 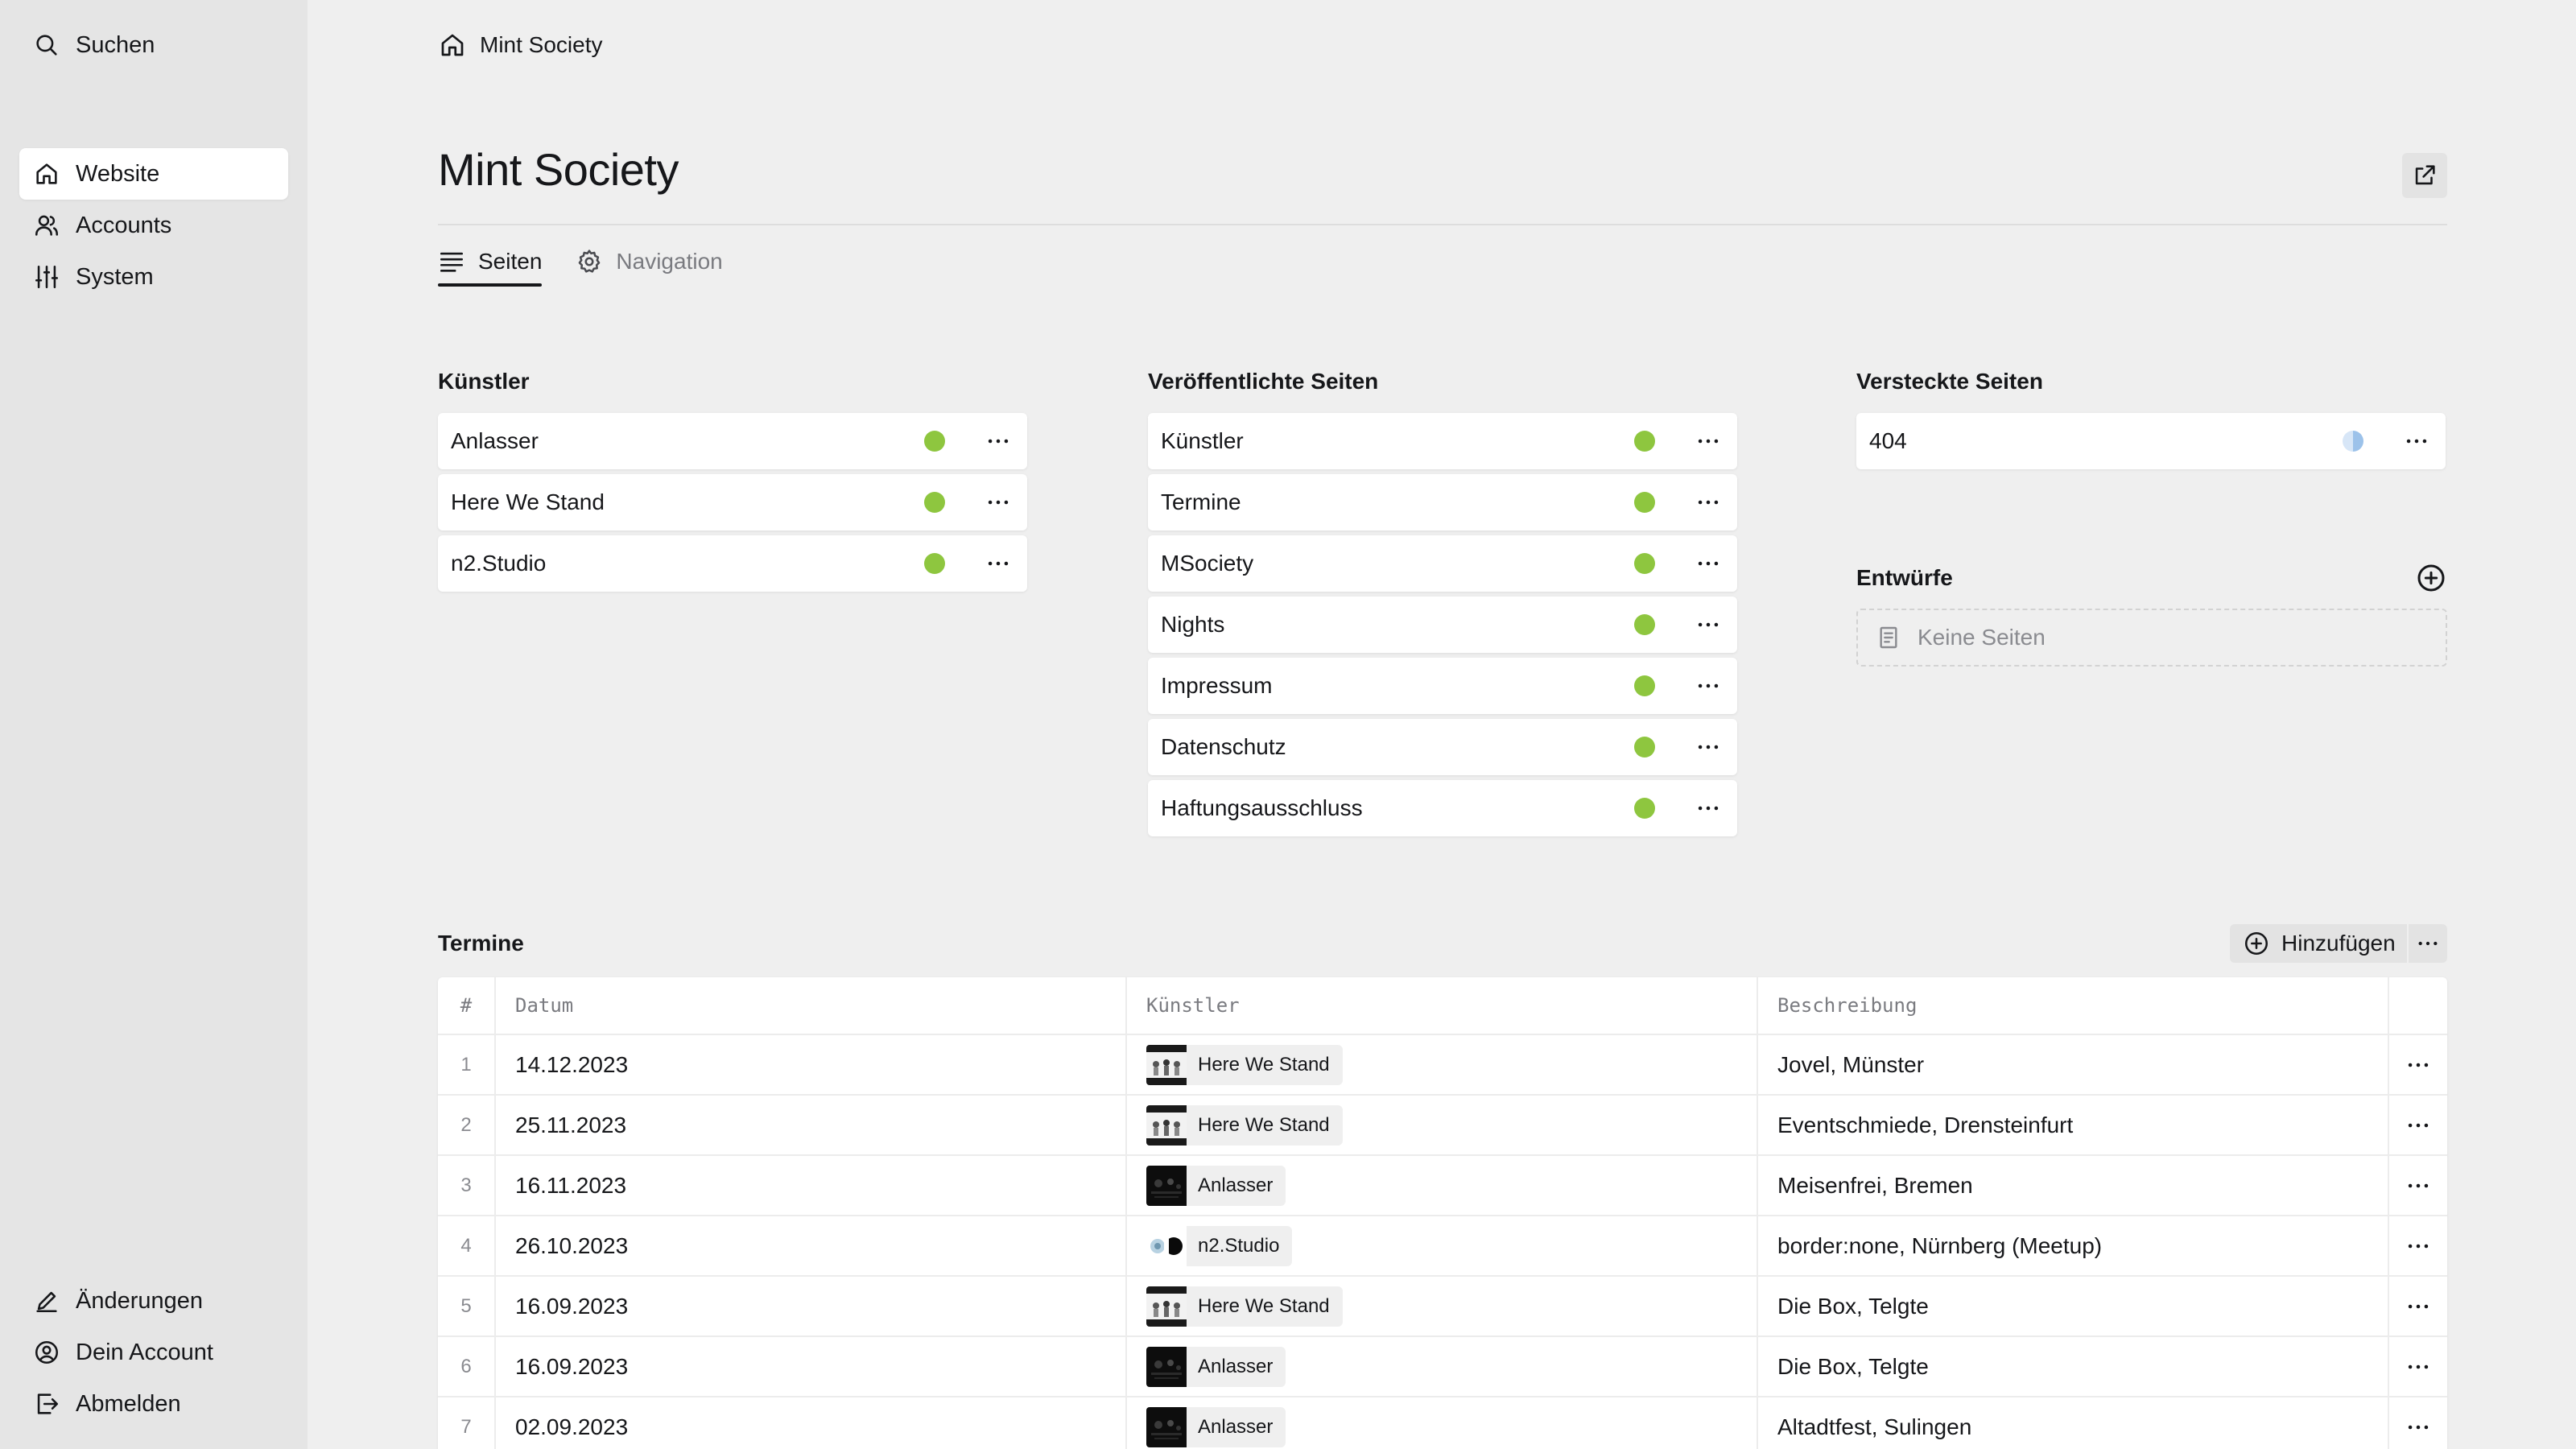 What do you see at coordinates (811, 1064) in the screenshot?
I see `row-date: 14.12.2023` at bounding box center [811, 1064].